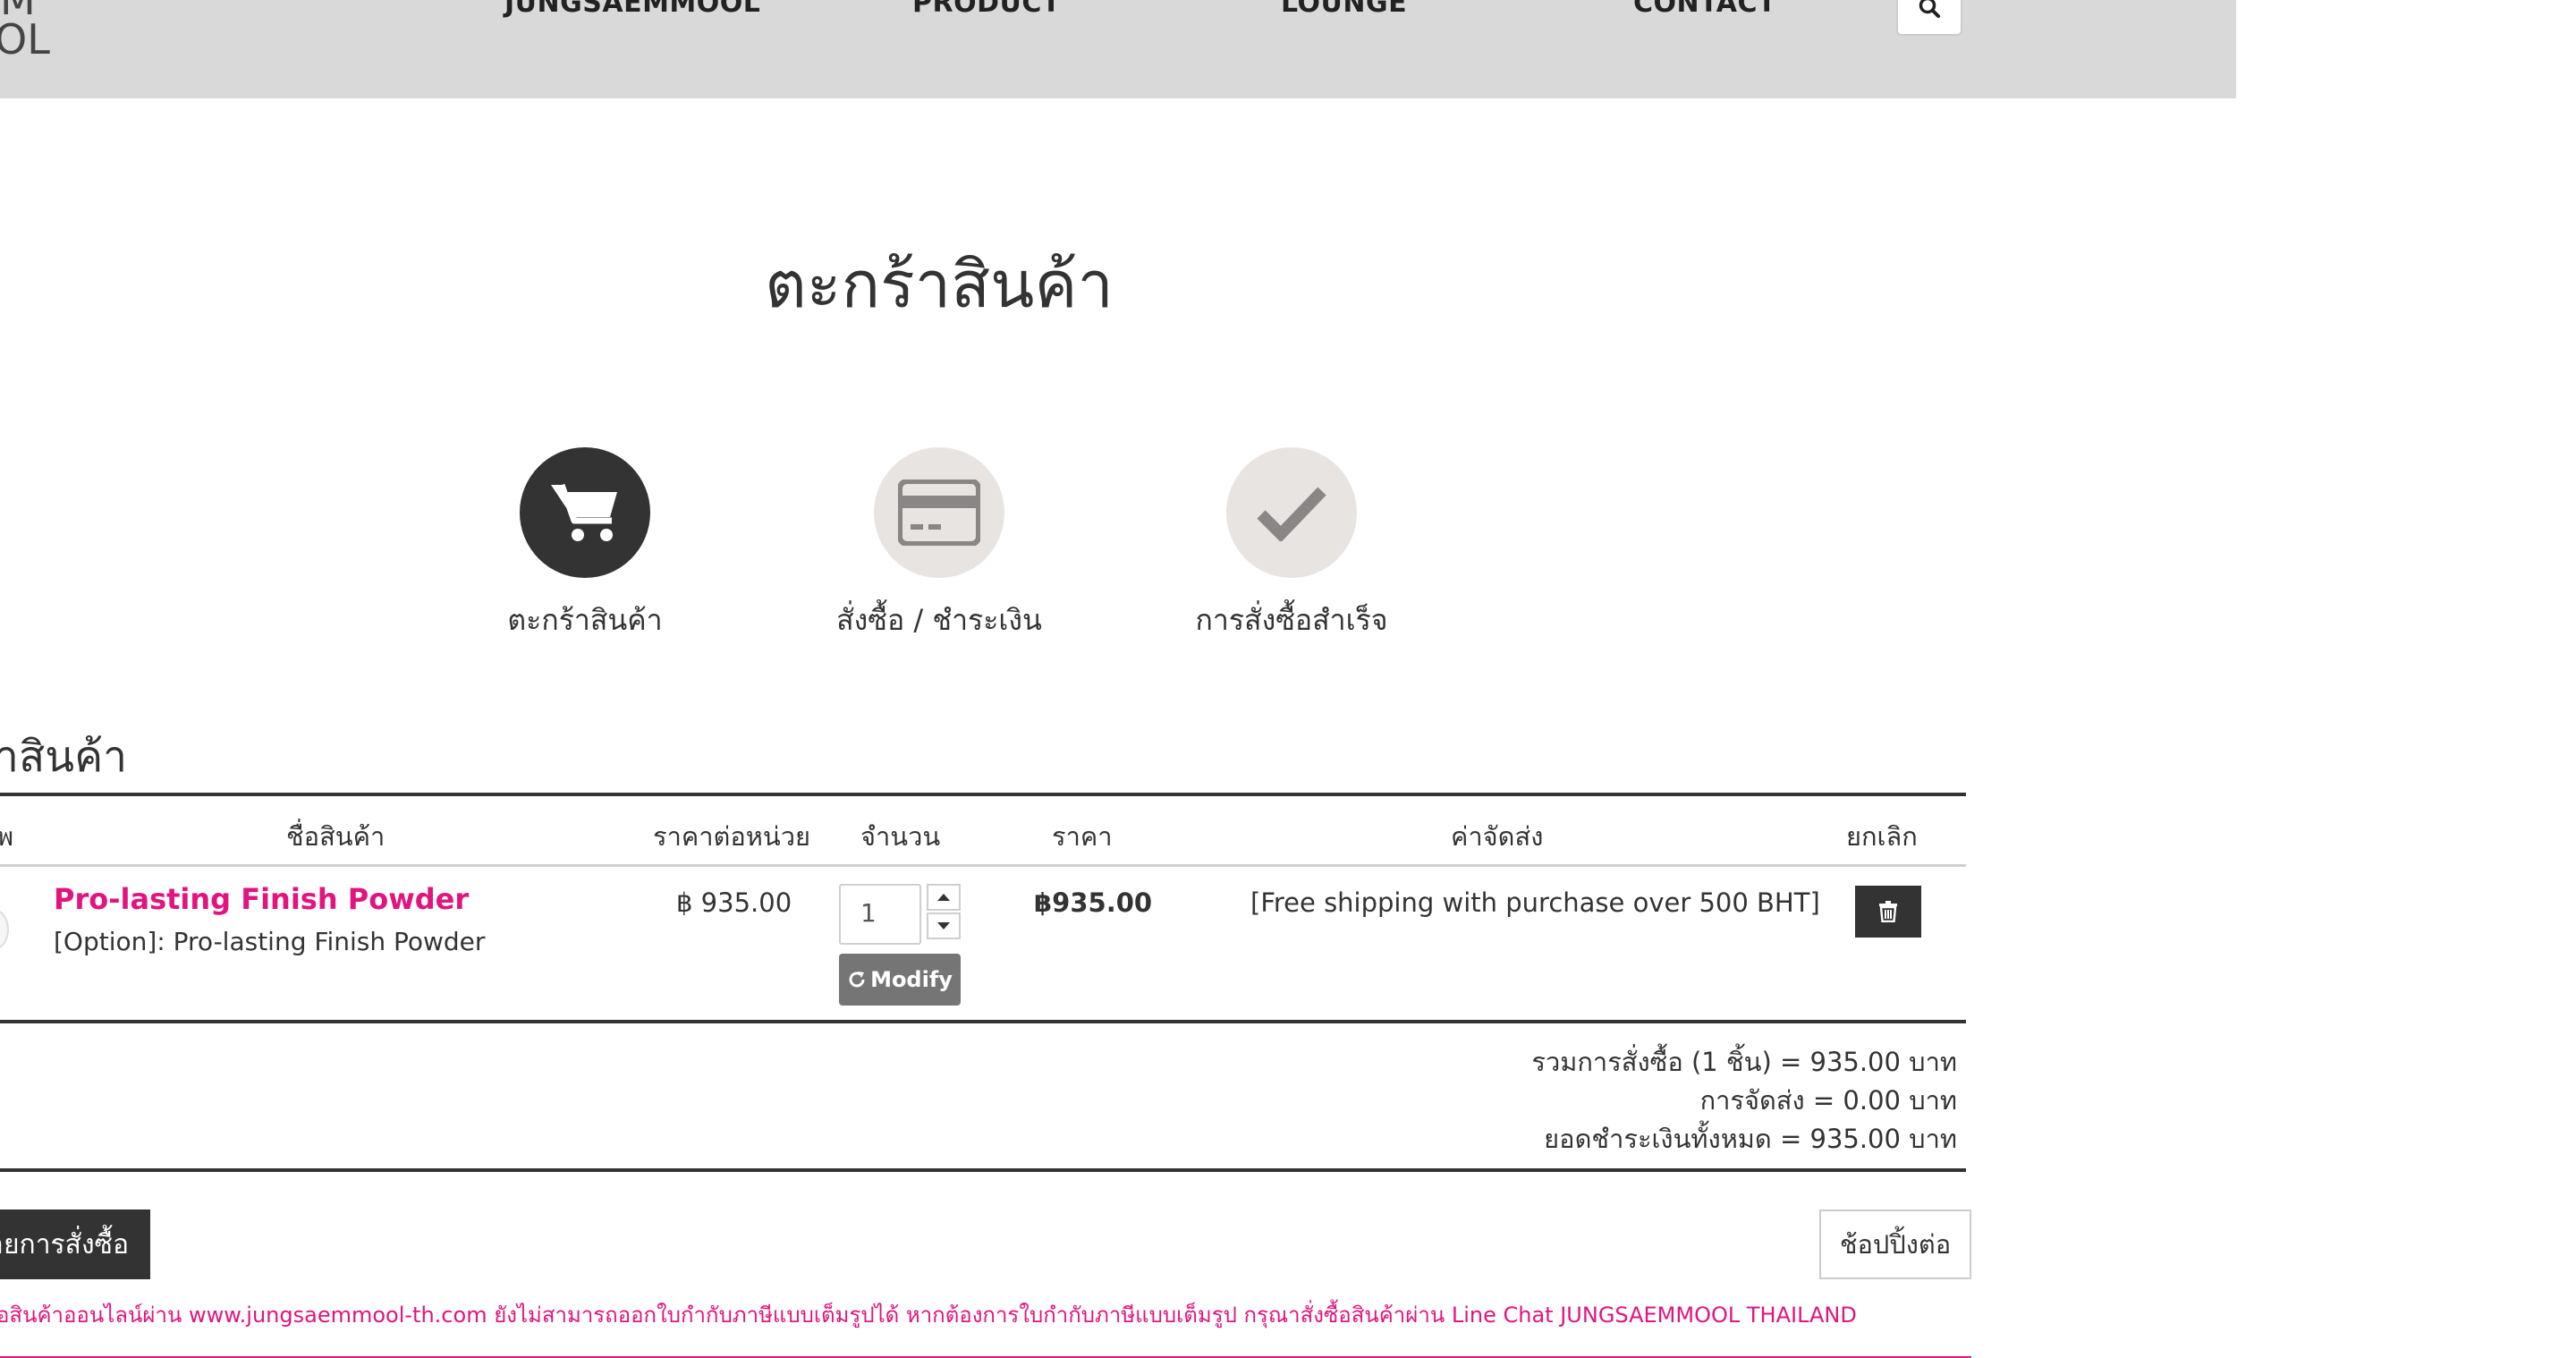 The height and width of the screenshot is (1358, 2576). What do you see at coordinates (585, 620) in the screenshot?
I see `step-cart-label: ตะกร้าสินค้า` at bounding box center [585, 620].